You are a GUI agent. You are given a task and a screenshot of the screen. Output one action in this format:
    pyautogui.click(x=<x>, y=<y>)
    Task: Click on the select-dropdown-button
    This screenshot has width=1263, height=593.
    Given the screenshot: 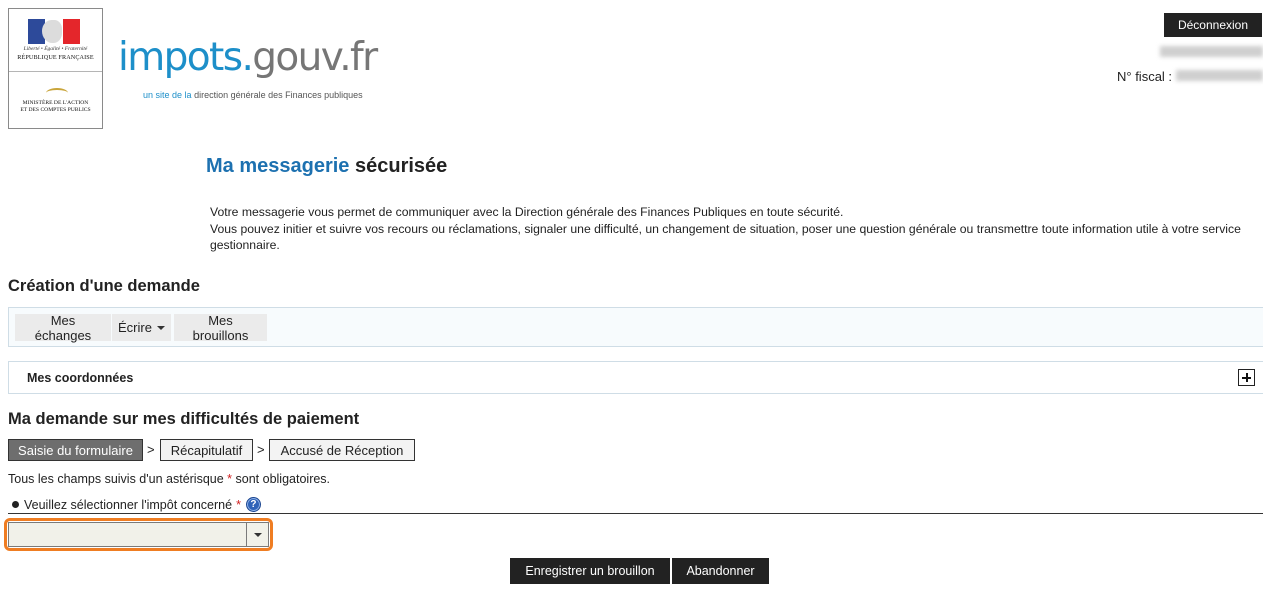 What is the action you would take?
    pyautogui.click(x=257, y=534)
    